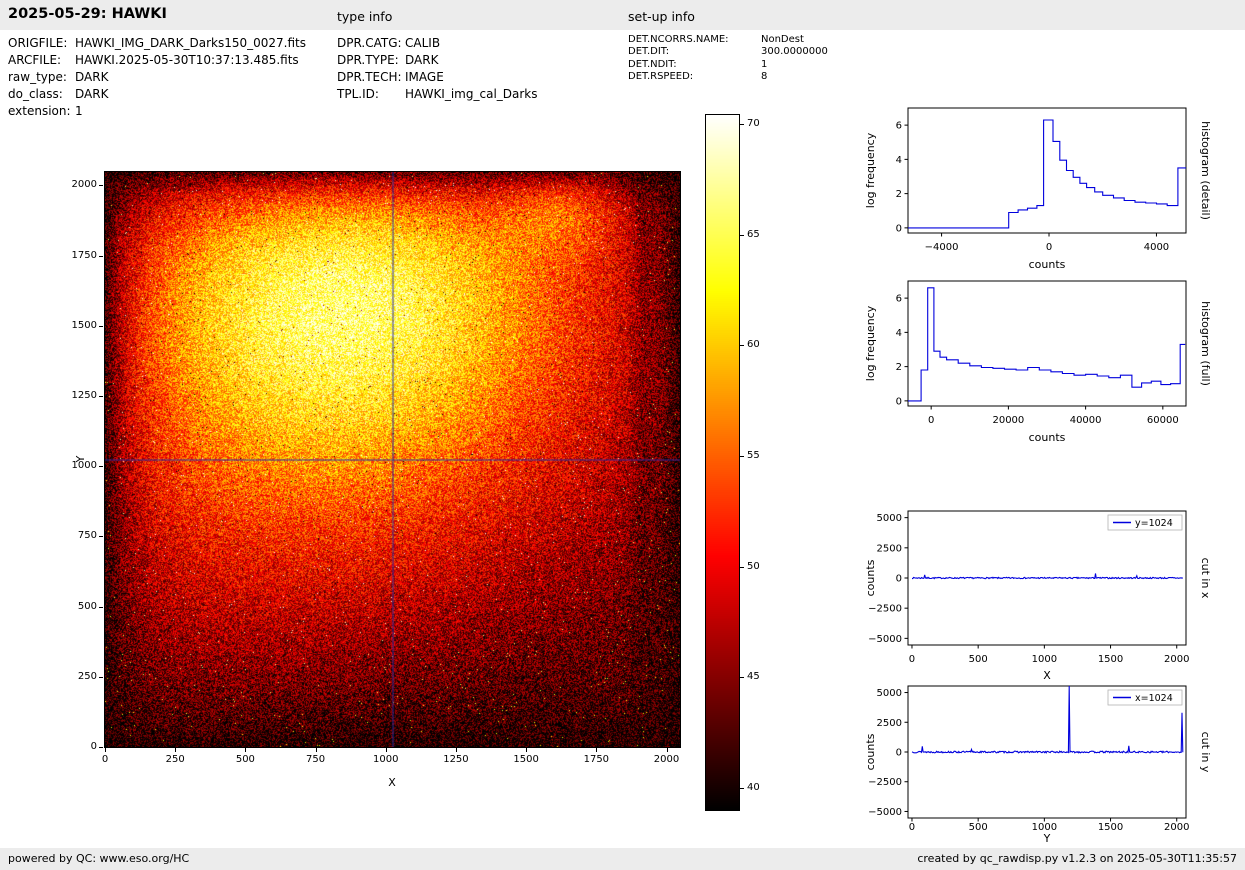  What do you see at coordinates (84, 466) in the screenshot?
I see `main-y-tick-label: 1000` at bounding box center [84, 466].